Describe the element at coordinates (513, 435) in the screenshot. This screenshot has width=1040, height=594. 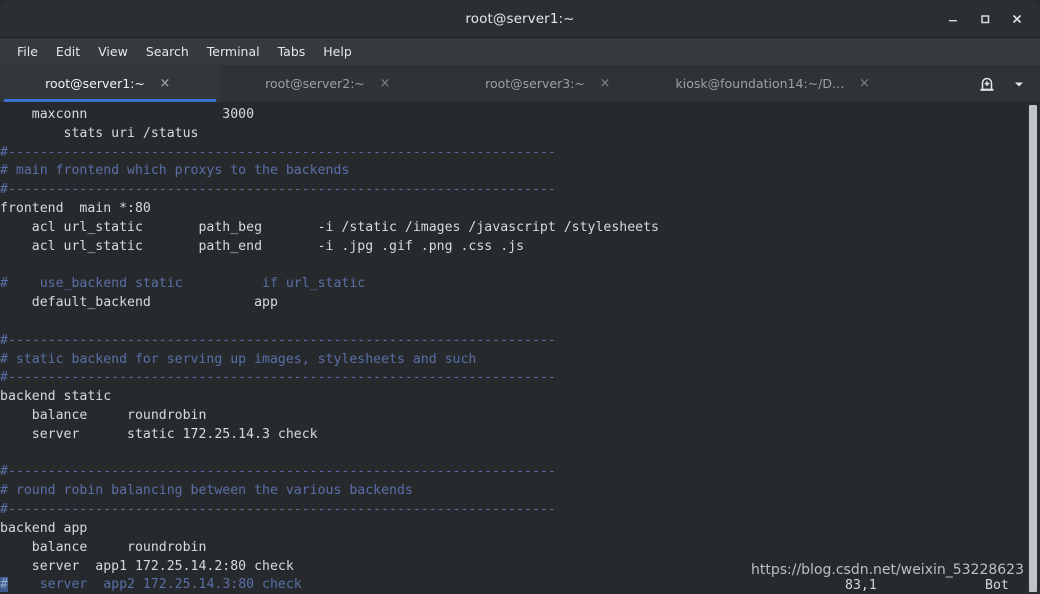
I see `terminal-line: server static 172.25.14.3 check` at that location.